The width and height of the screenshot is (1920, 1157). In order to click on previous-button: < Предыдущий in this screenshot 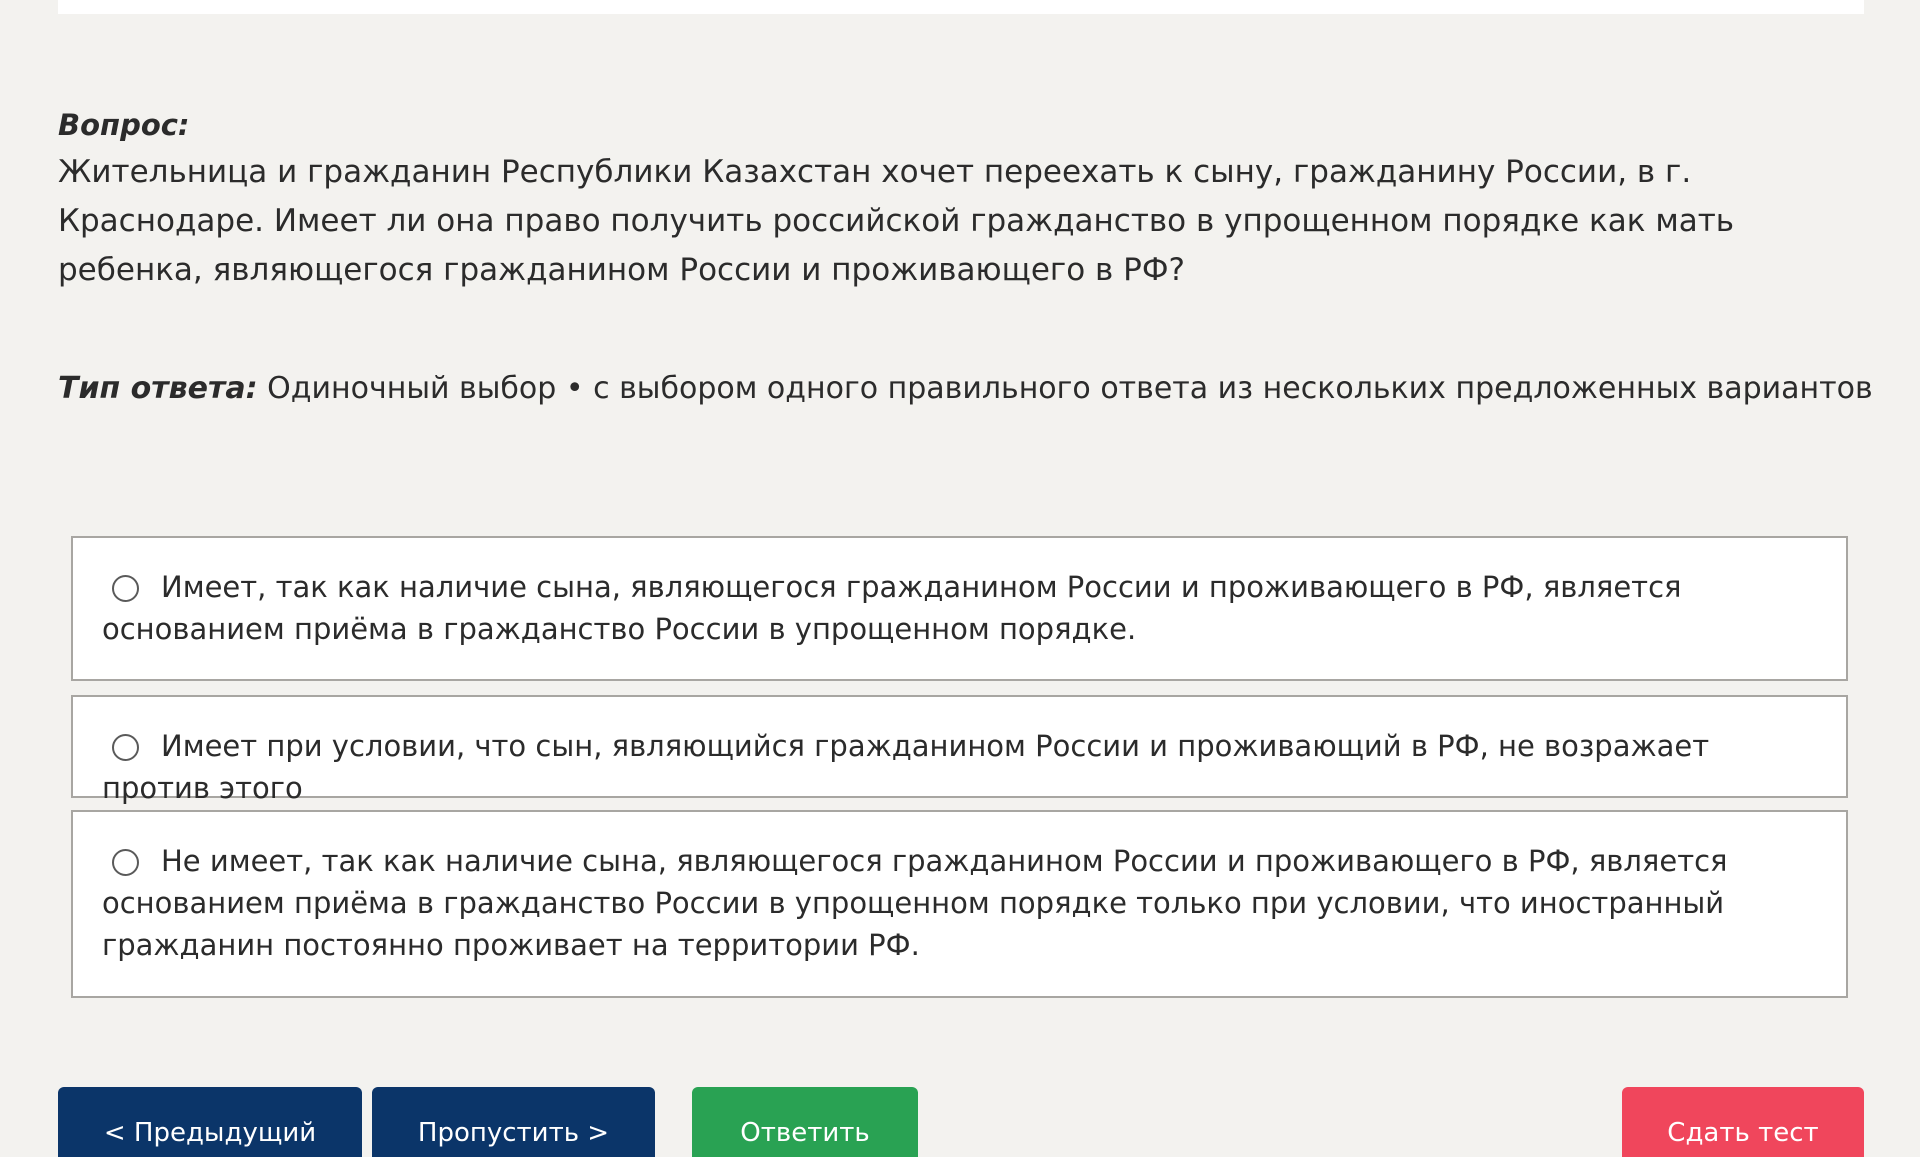, I will do `click(210, 1122)`.